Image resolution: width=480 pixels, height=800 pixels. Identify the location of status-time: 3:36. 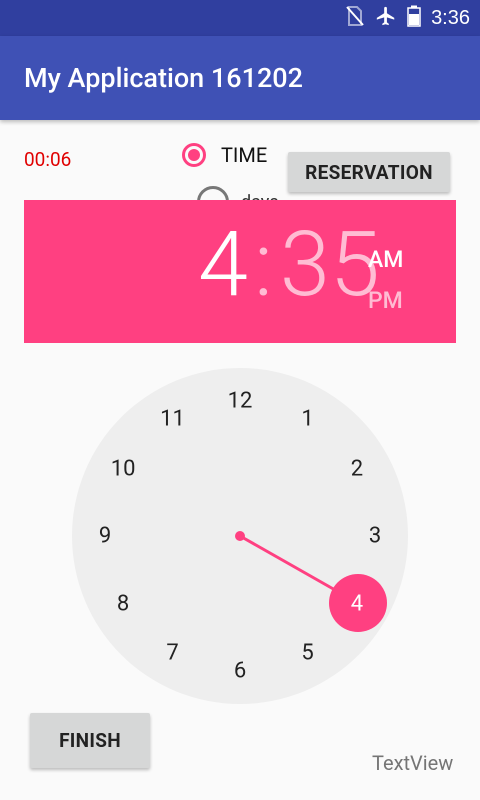
(450, 17).